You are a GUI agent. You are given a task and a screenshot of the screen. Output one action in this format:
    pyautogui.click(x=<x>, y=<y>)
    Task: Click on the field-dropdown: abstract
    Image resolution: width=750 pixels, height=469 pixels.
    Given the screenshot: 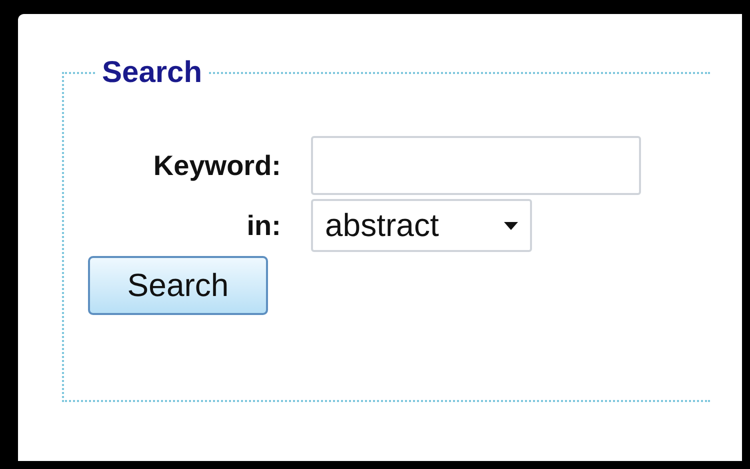 What is the action you would take?
    pyautogui.click(x=421, y=225)
    